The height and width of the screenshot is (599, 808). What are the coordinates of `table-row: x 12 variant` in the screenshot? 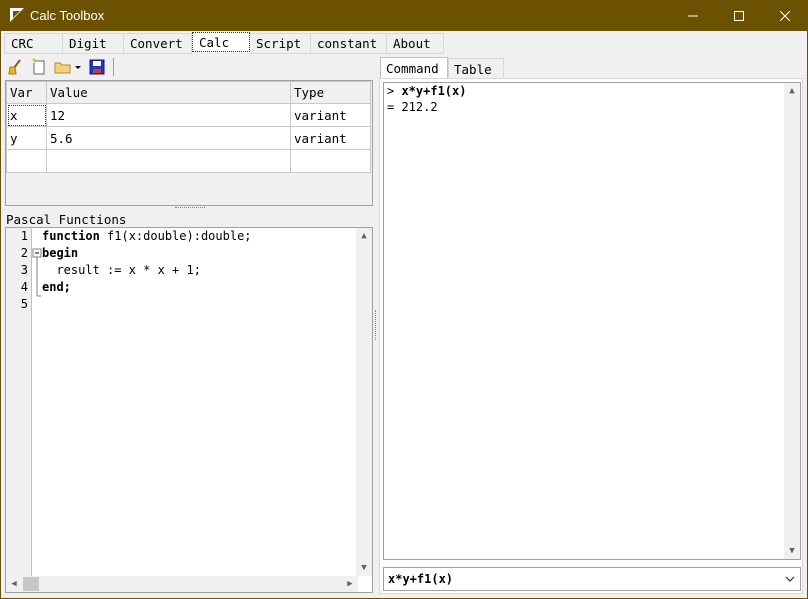 It's located at (188, 115).